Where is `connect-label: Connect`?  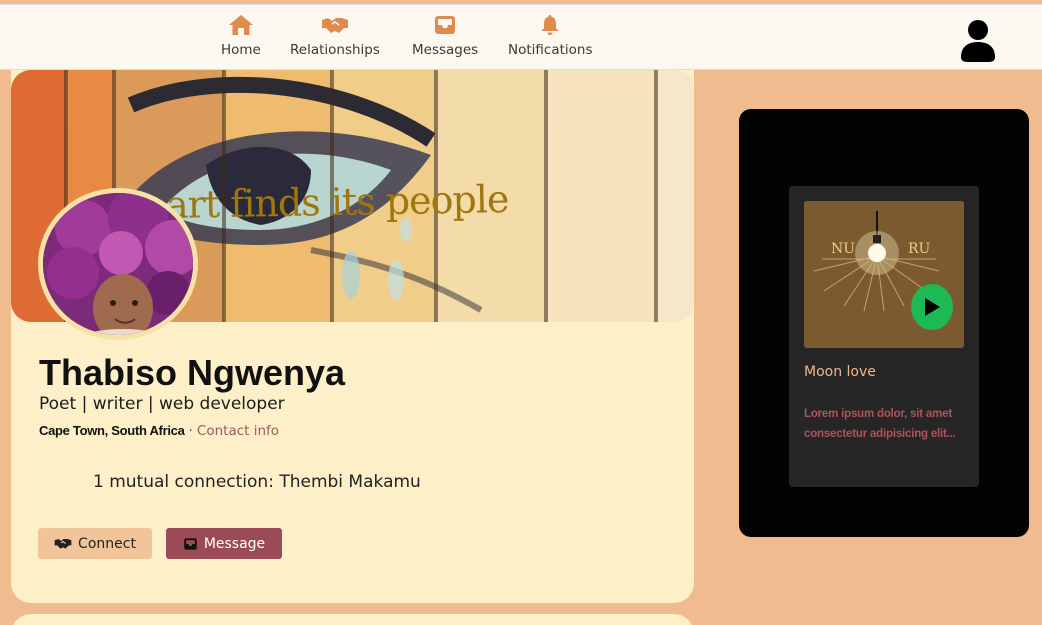
connect-label: Connect is located at coordinates (107, 543).